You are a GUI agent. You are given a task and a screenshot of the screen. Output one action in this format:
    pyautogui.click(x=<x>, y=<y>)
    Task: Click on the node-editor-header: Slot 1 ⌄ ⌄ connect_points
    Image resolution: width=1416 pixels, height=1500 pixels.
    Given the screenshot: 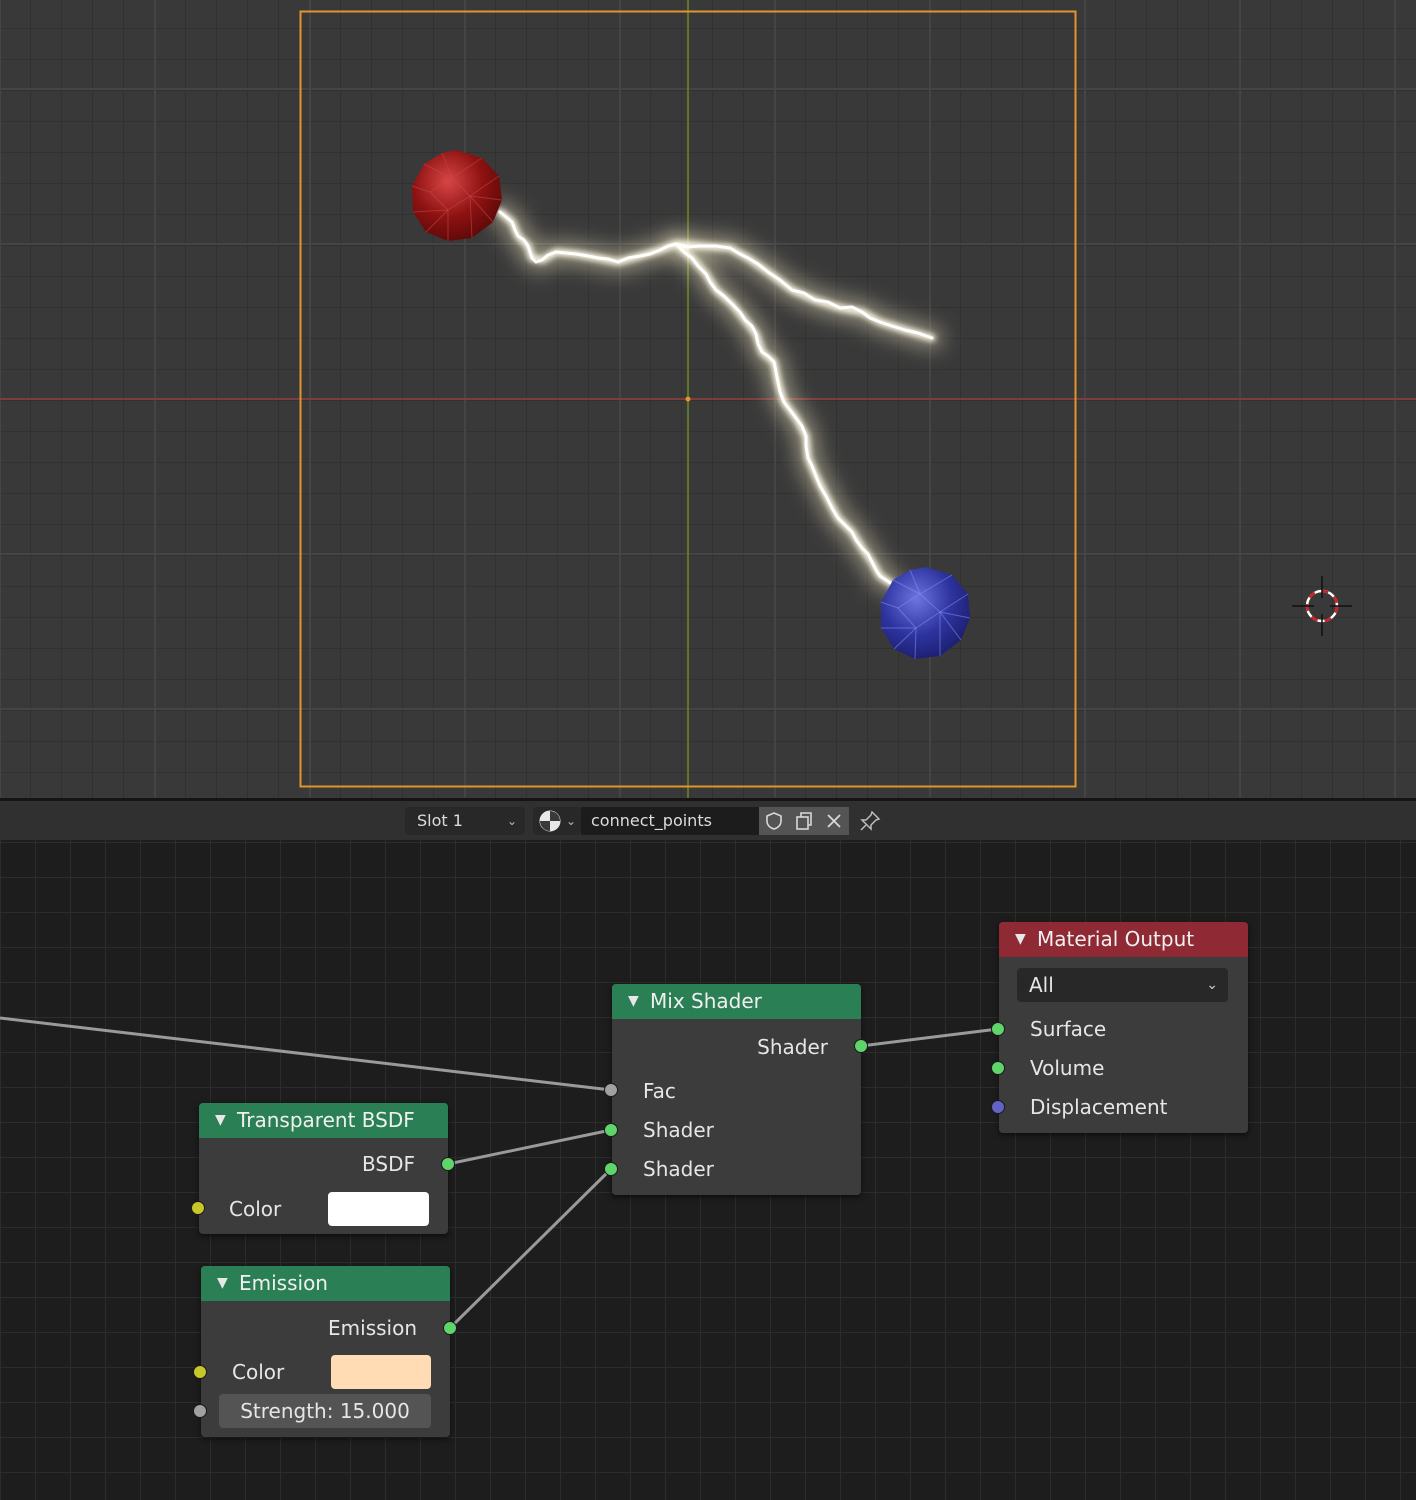 What is the action you would take?
    pyautogui.click(x=708, y=820)
    